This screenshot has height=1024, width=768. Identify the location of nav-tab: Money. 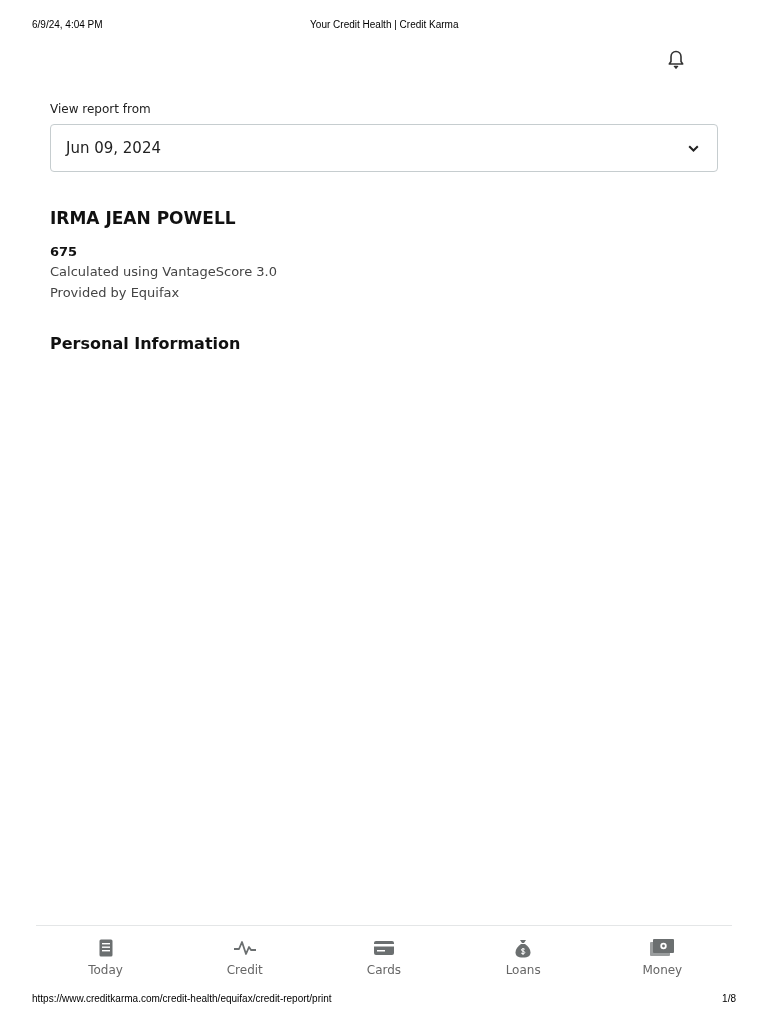
(662, 958).